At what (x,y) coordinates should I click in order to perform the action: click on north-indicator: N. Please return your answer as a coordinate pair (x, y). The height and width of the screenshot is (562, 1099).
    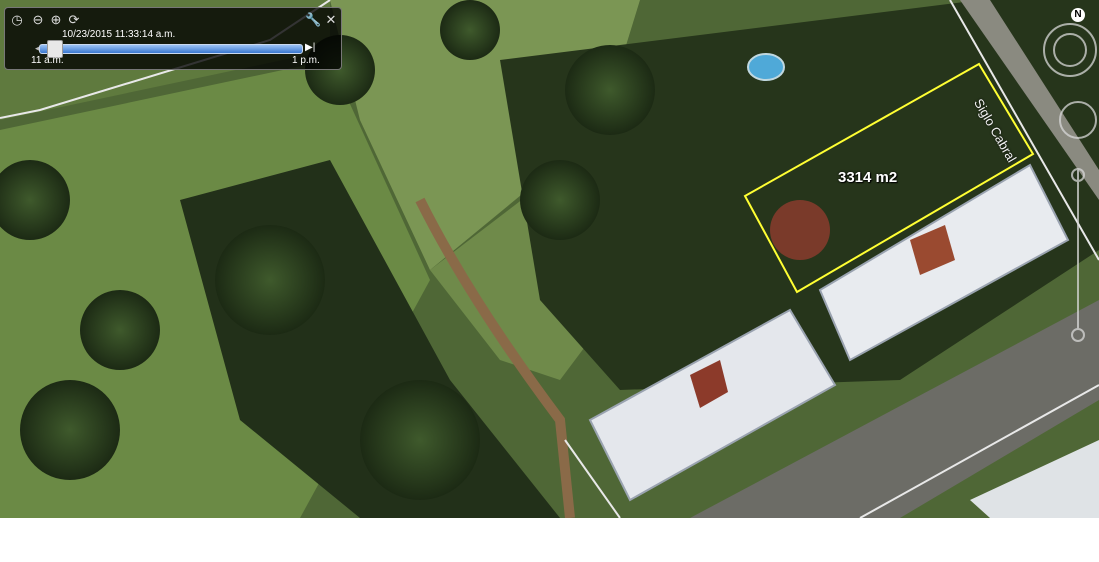
    Looking at the image, I should click on (1078, 15).